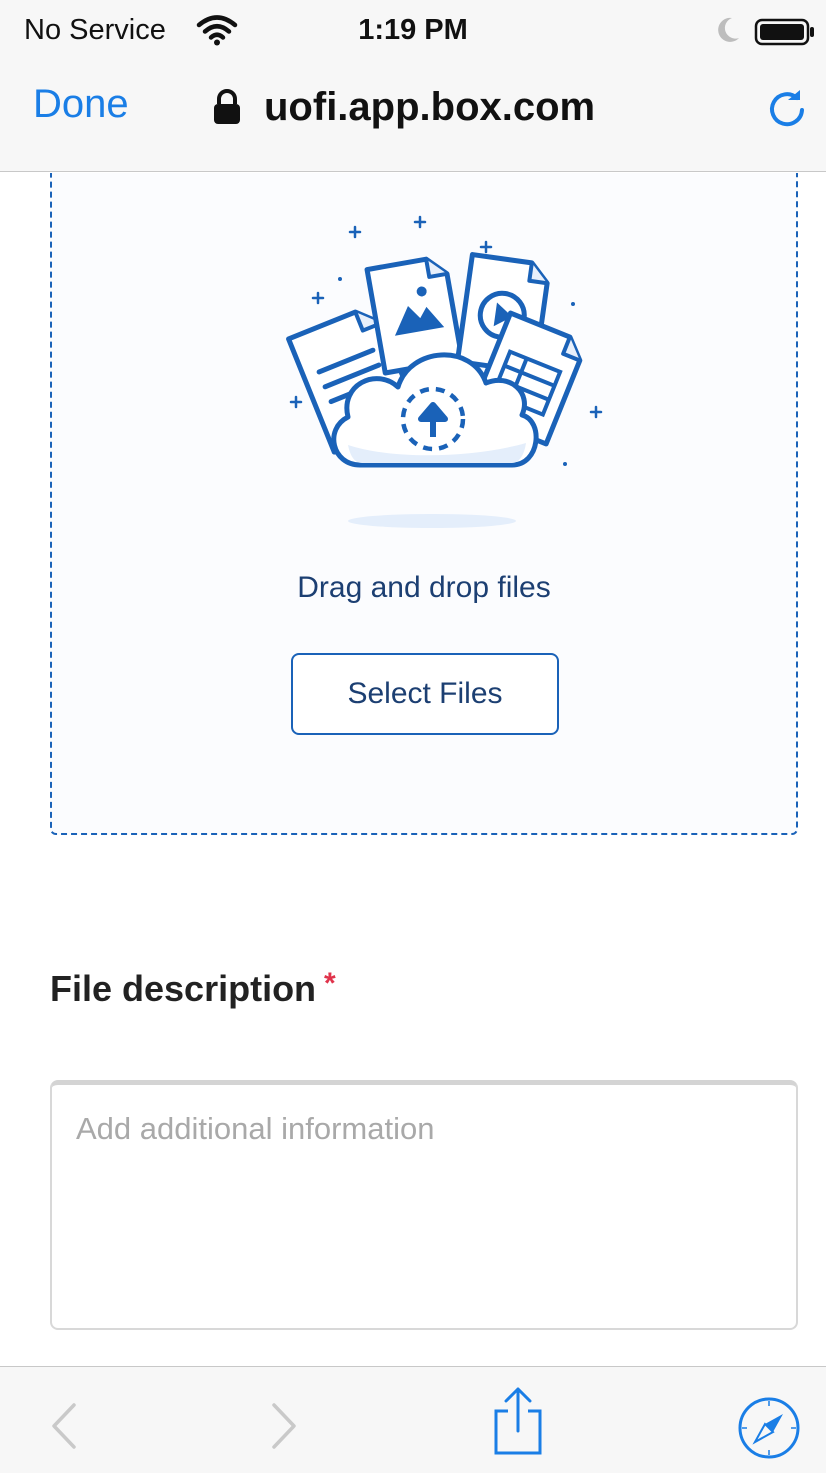 The height and width of the screenshot is (1473, 826). What do you see at coordinates (518, 1420) in the screenshot?
I see `share-icon` at bounding box center [518, 1420].